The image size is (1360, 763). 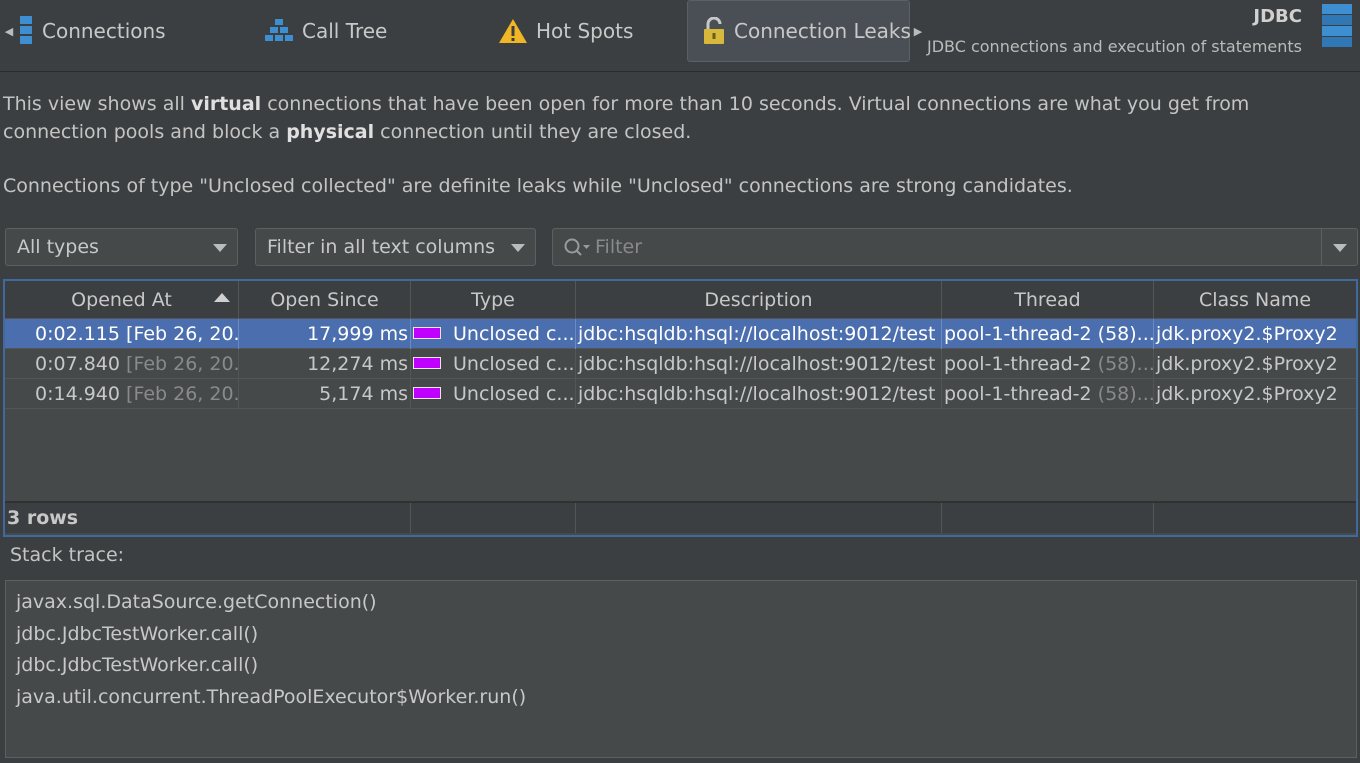 I want to click on call-tree-icon, so click(x=279, y=31).